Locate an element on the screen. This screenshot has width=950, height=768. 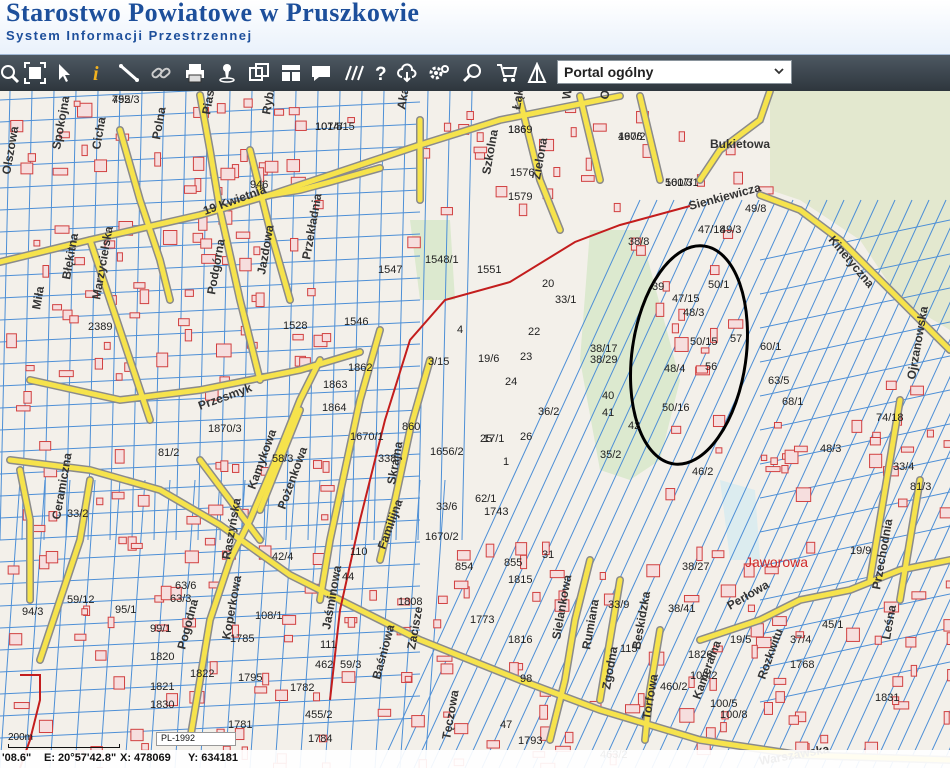
scale-bar: 200m is located at coordinates (68, 740).